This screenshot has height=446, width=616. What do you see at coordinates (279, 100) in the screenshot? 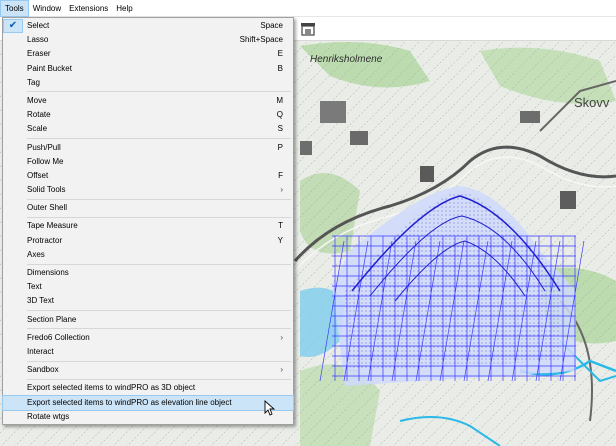
I see `menu-item-shortcut: M` at bounding box center [279, 100].